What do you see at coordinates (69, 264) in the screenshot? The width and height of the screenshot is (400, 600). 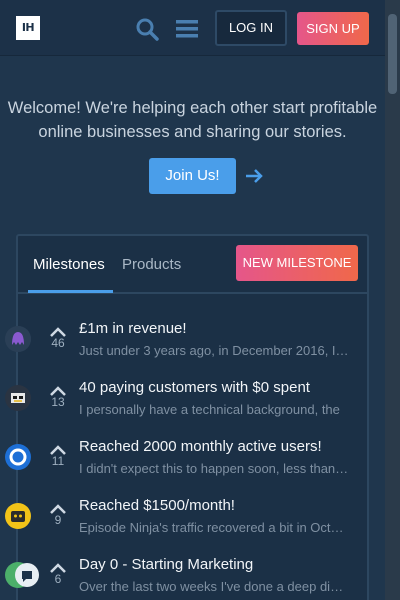 I see `tab-milestones: Milestones` at bounding box center [69, 264].